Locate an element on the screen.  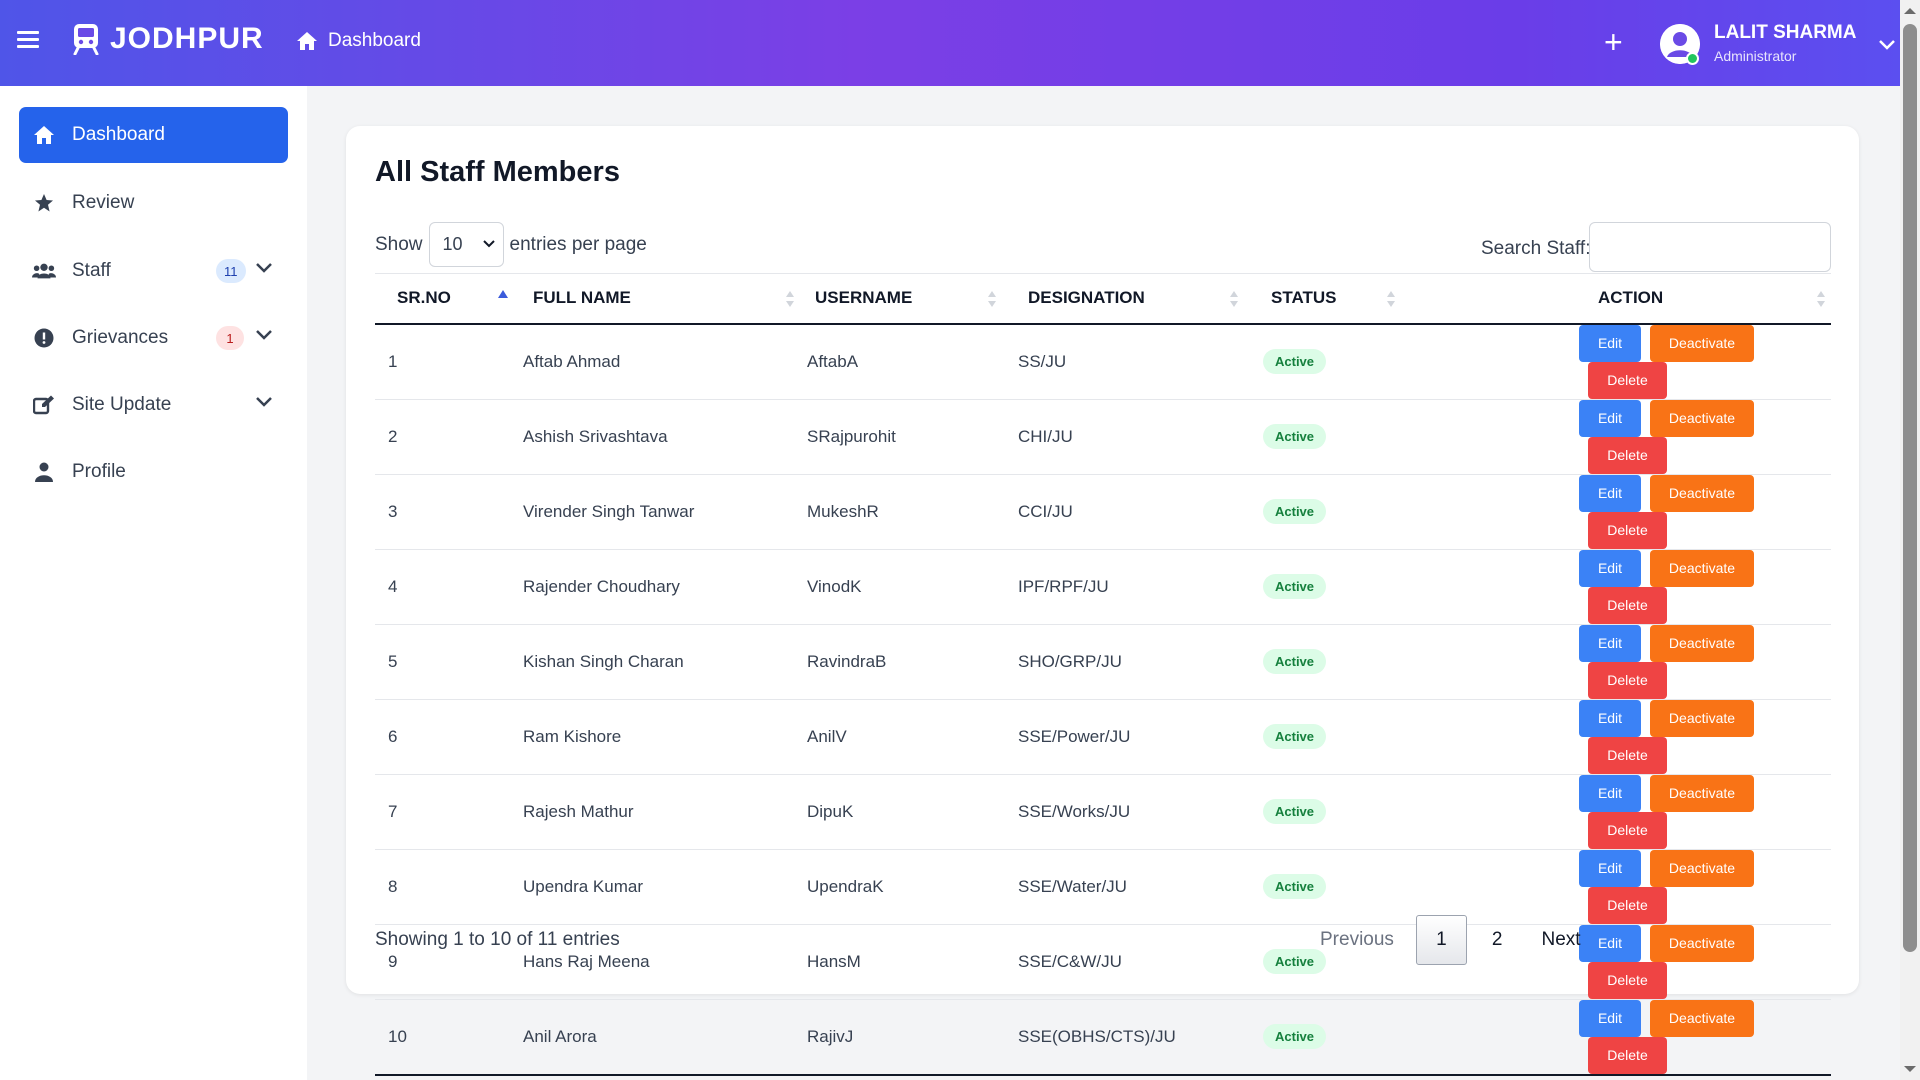
home-icon is located at coordinates (307, 41).